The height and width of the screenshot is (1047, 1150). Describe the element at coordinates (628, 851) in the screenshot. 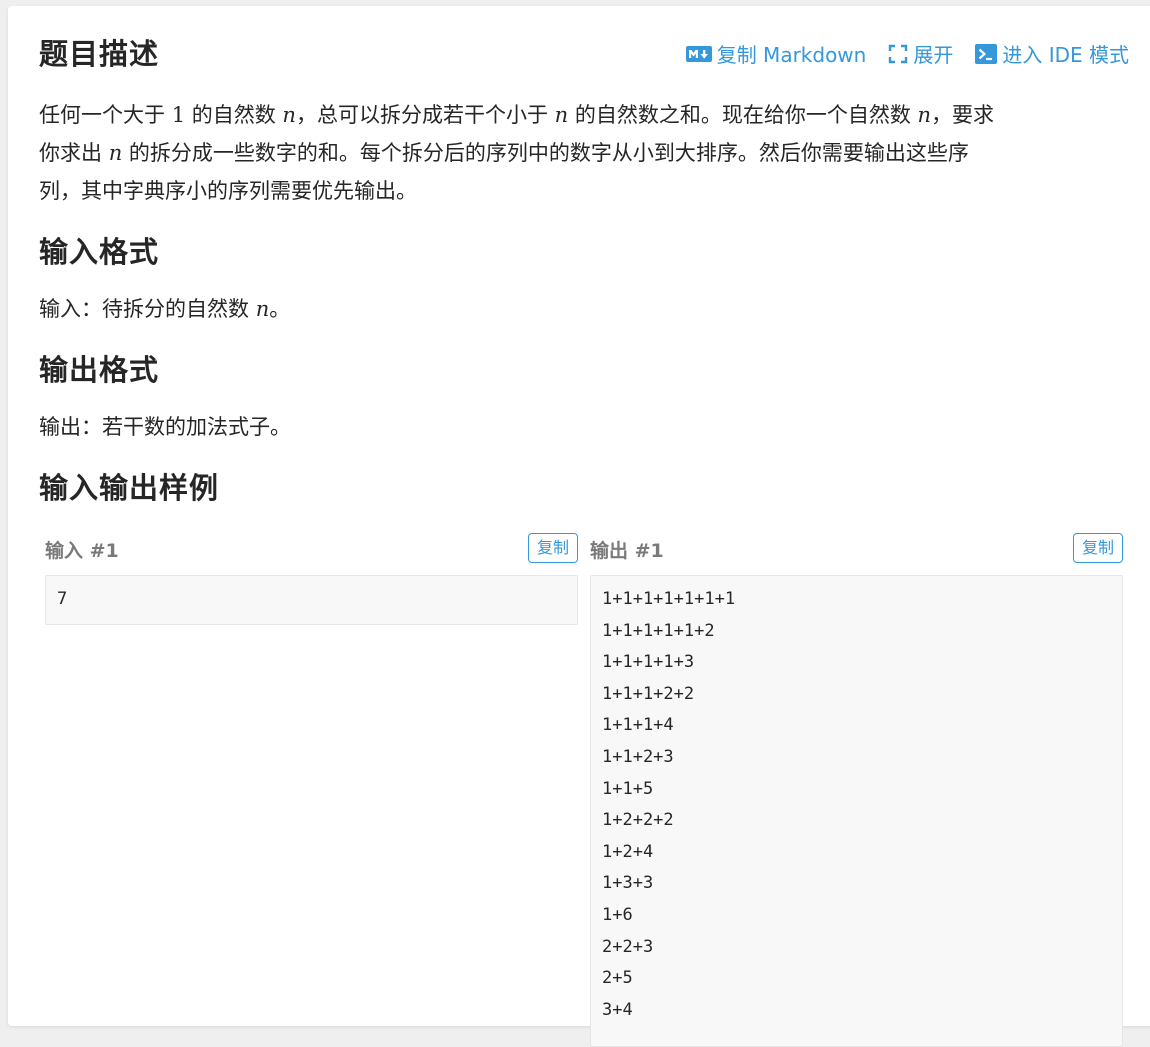

I see `code-line: 1+2+4` at that location.